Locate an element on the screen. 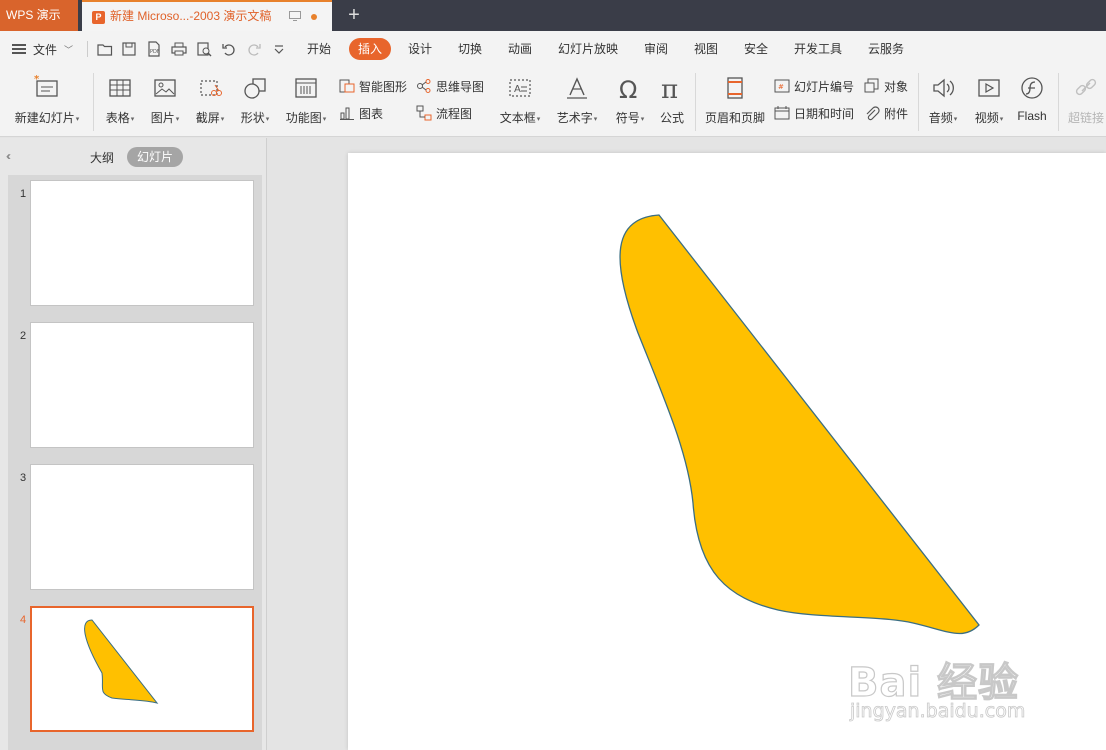  svg-text: π is located at coordinates (669, 89).